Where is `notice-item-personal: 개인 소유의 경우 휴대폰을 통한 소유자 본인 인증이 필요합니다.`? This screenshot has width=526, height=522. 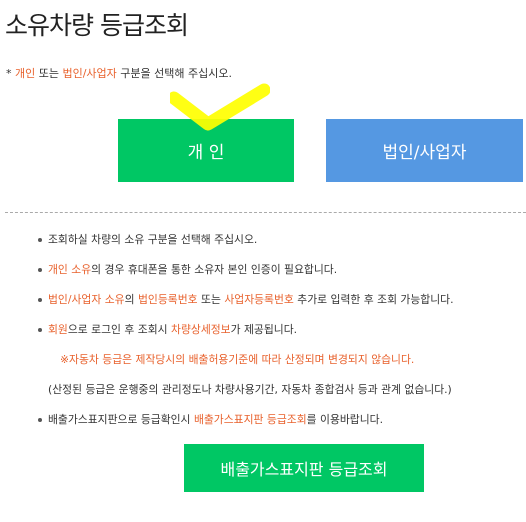 notice-item-personal: 개인 소유의 경우 휴대폰을 통한 소유자 본인 인증이 필요합니다. is located at coordinates (281, 270).